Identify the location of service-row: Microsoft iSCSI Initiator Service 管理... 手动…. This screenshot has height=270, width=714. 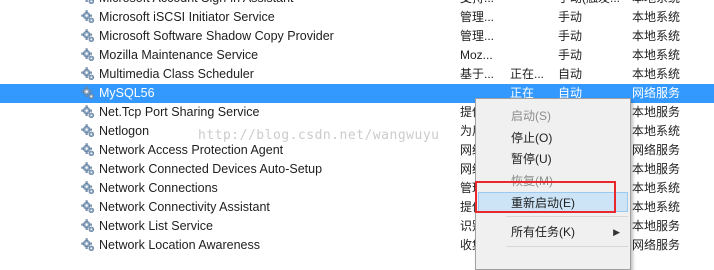
(357, 17).